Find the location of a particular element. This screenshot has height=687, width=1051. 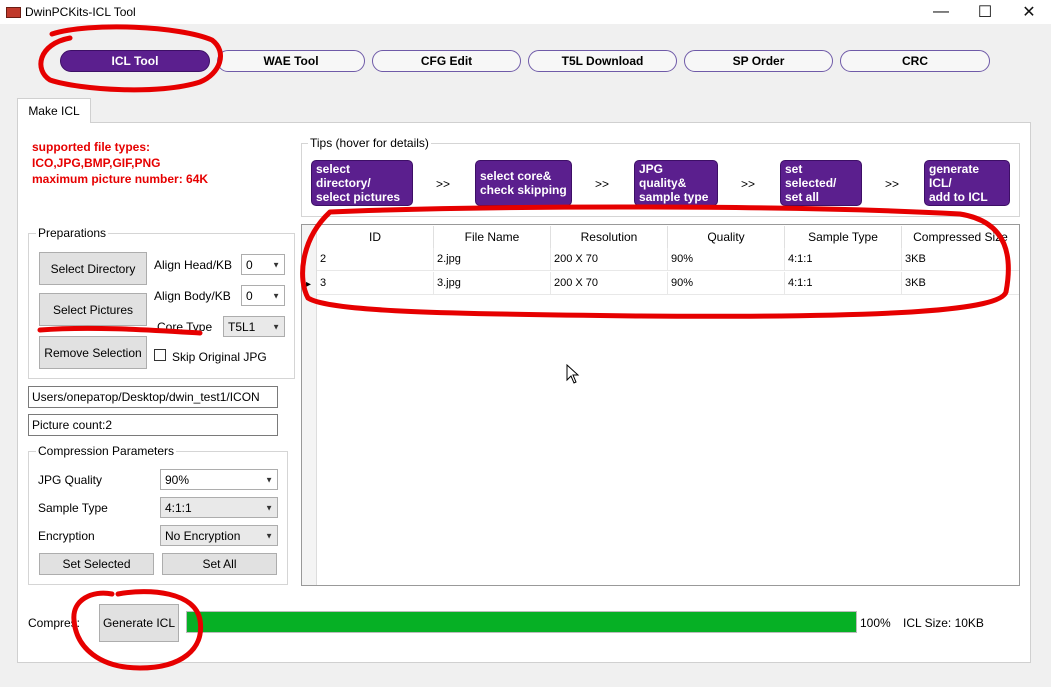

tab-wae-tool: WAE Tool is located at coordinates (291, 61).